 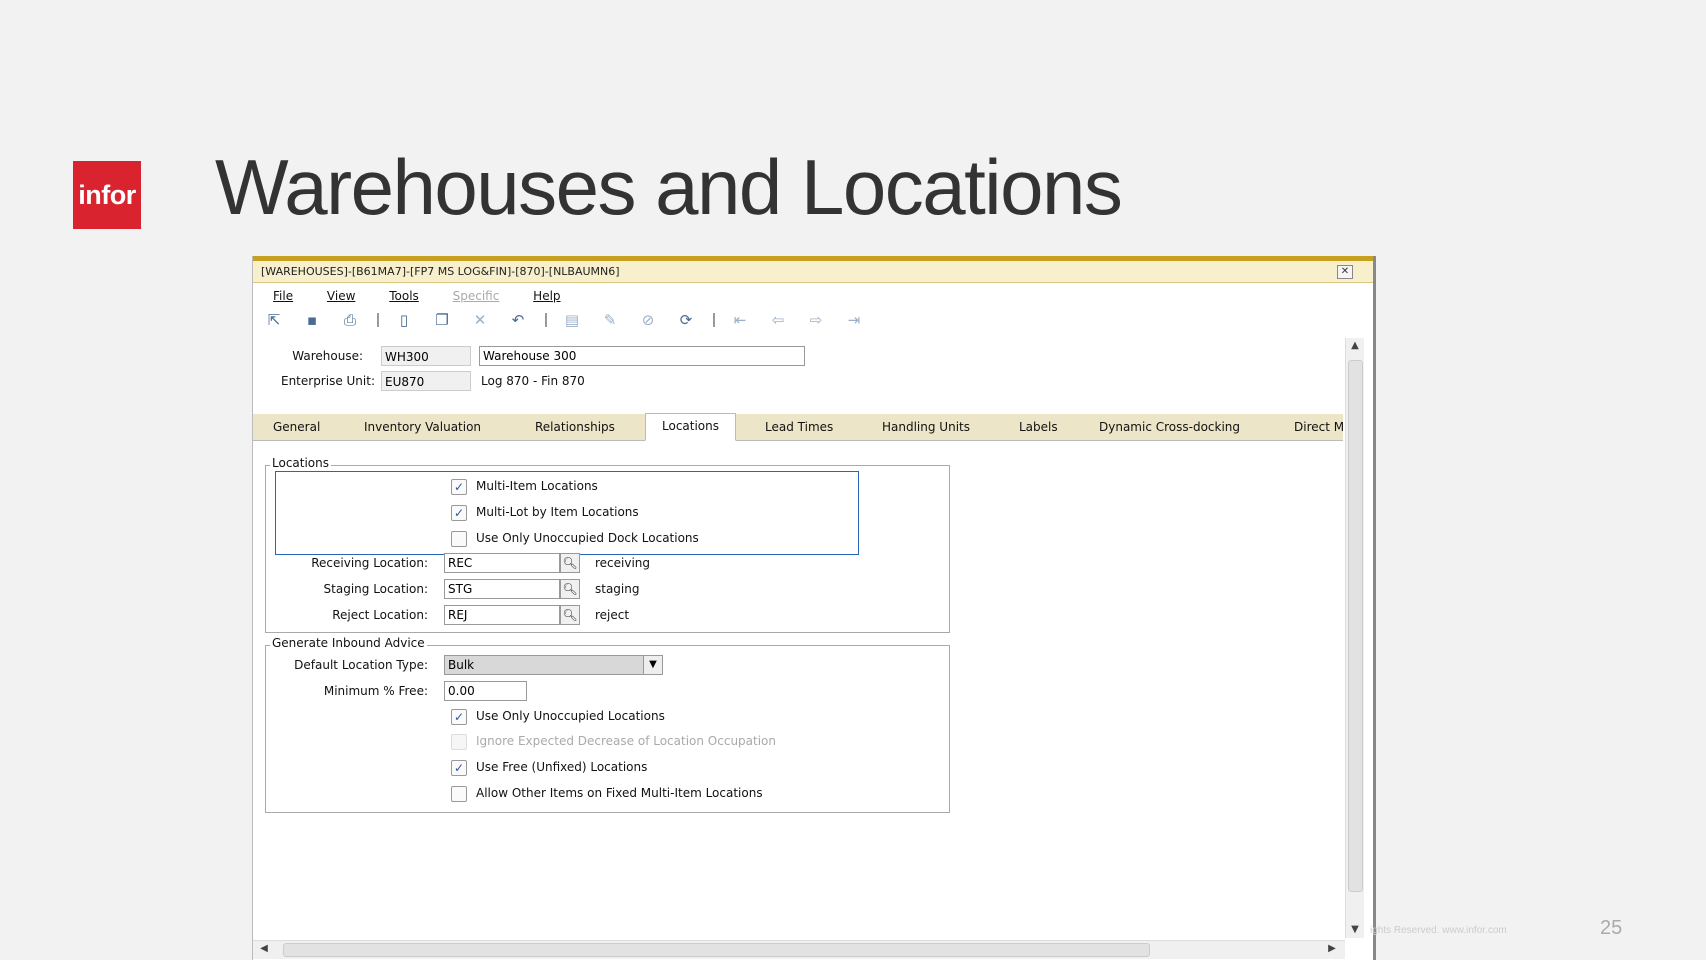 What do you see at coordinates (283, 296) in the screenshot?
I see `menu-file: File` at bounding box center [283, 296].